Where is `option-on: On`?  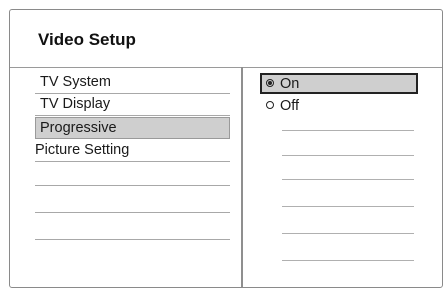
option-on: On is located at coordinates (339, 83).